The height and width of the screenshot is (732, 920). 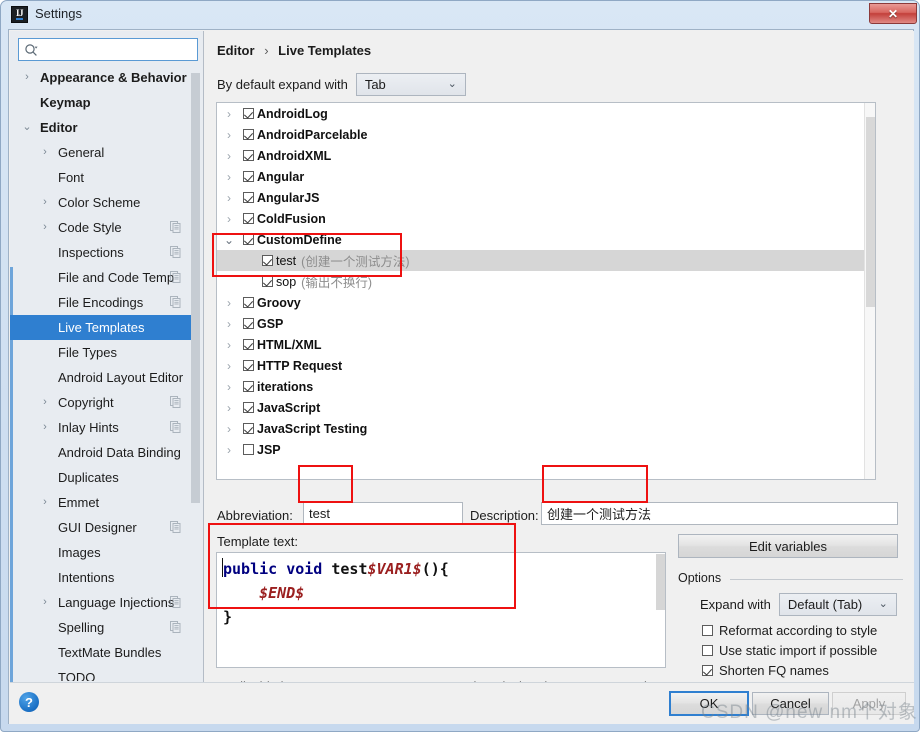 I want to click on sidebar-item-android-layout-editor: Android Layout Editor, so click(x=103, y=377).